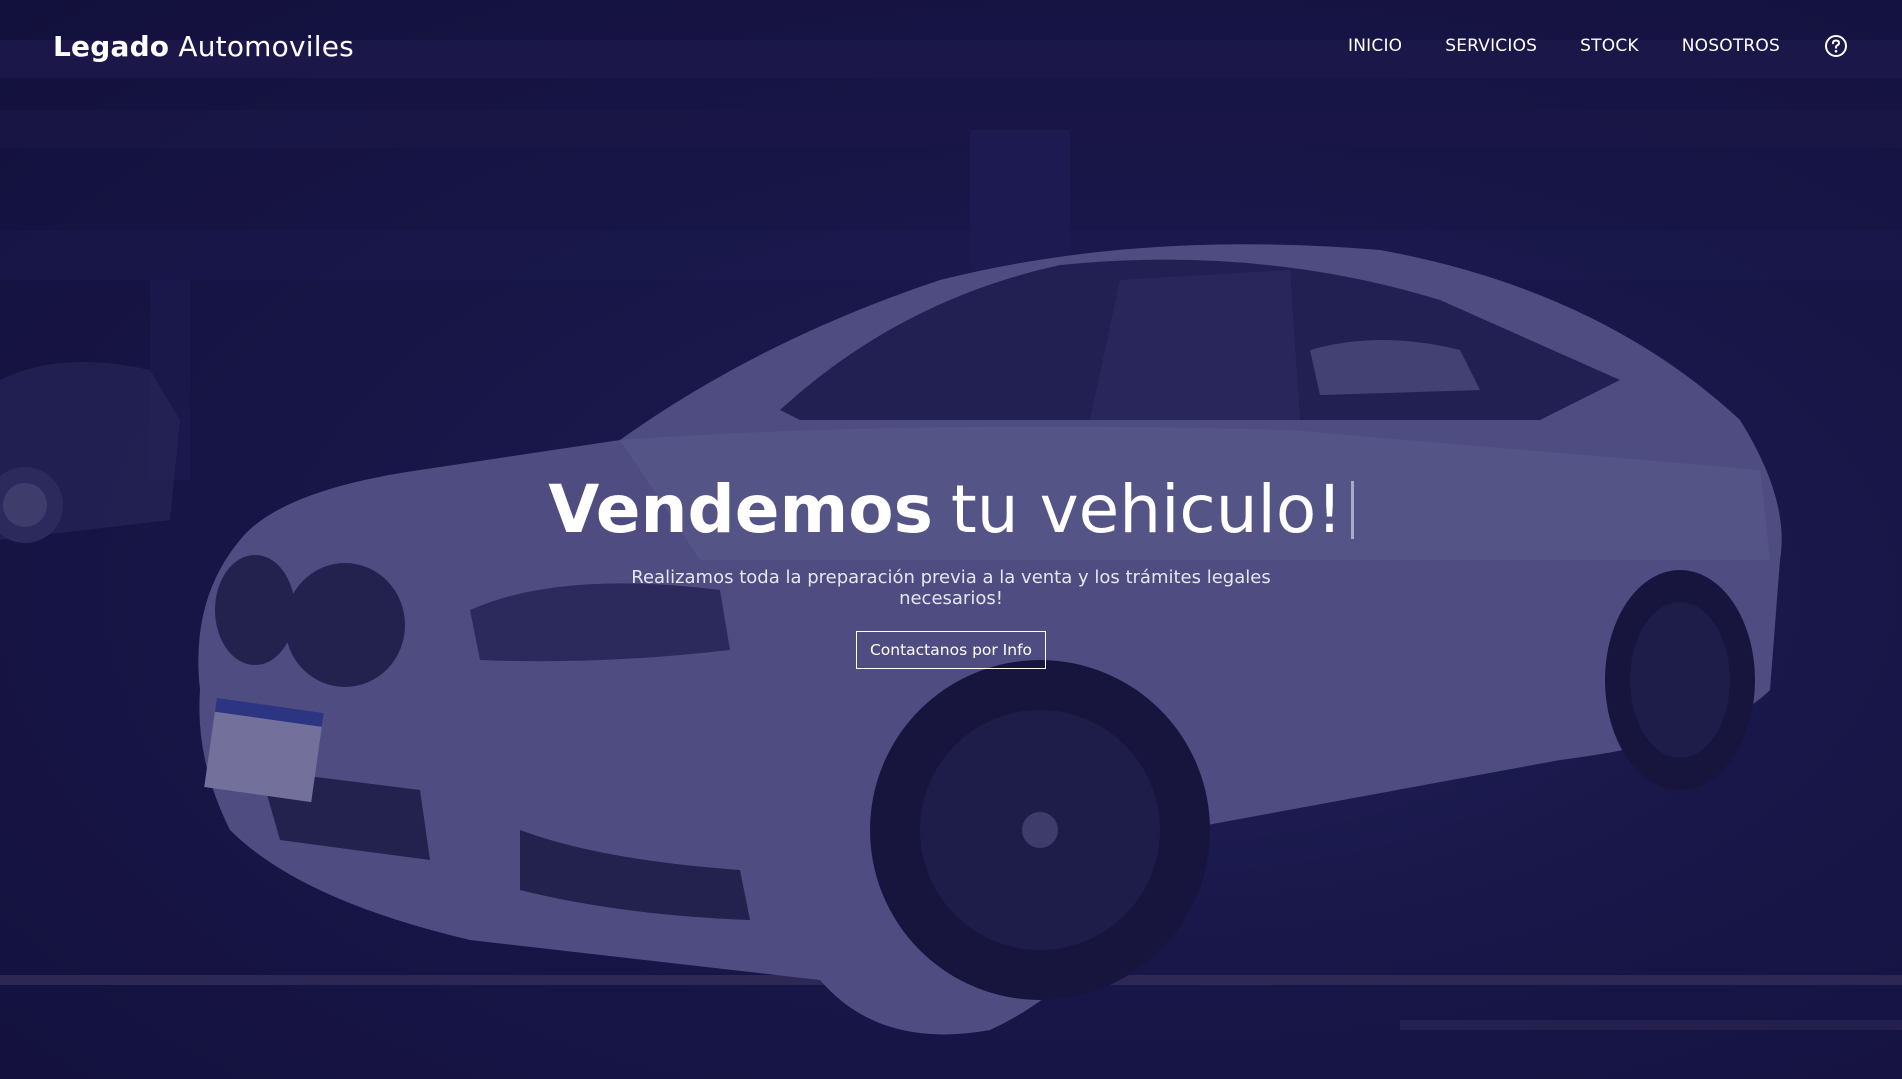 The image size is (1902, 1079). What do you see at coordinates (266, 46) in the screenshot?
I see `brand-name-light: Automoviles` at bounding box center [266, 46].